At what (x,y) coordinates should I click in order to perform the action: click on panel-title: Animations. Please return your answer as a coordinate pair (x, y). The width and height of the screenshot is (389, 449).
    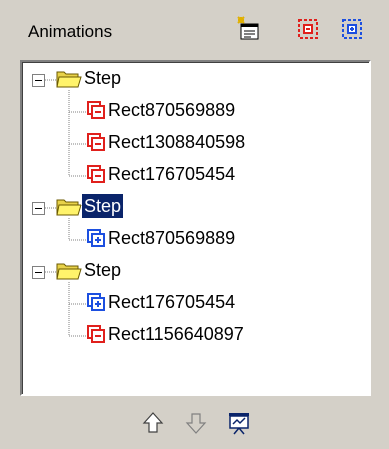
    Looking at the image, I should click on (70, 31).